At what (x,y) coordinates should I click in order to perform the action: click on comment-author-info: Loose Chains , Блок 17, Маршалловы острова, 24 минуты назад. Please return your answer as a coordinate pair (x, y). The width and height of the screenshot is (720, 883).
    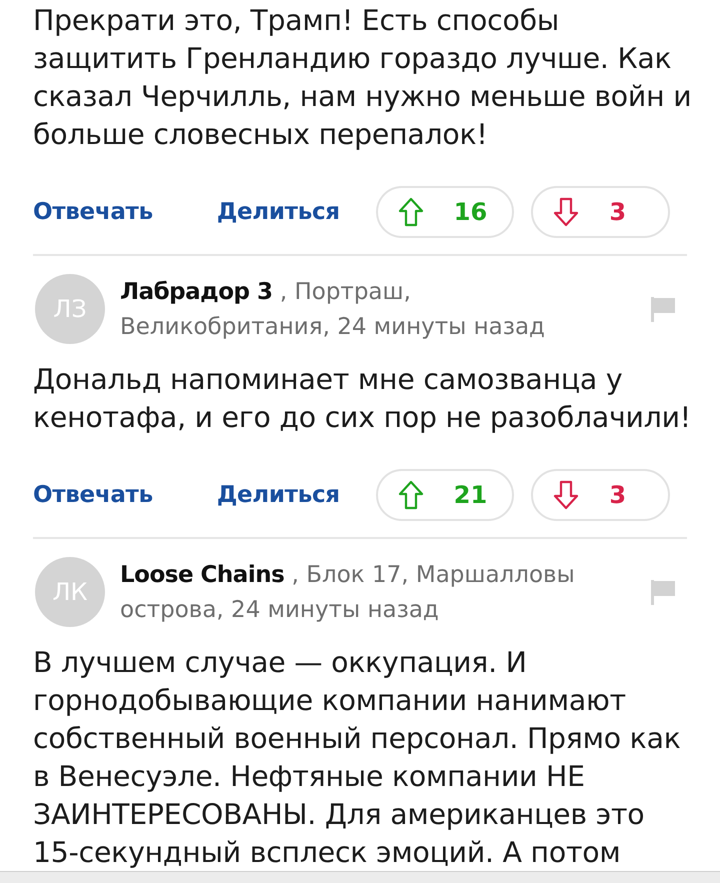
    Looking at the image, I should click on (348, 593).